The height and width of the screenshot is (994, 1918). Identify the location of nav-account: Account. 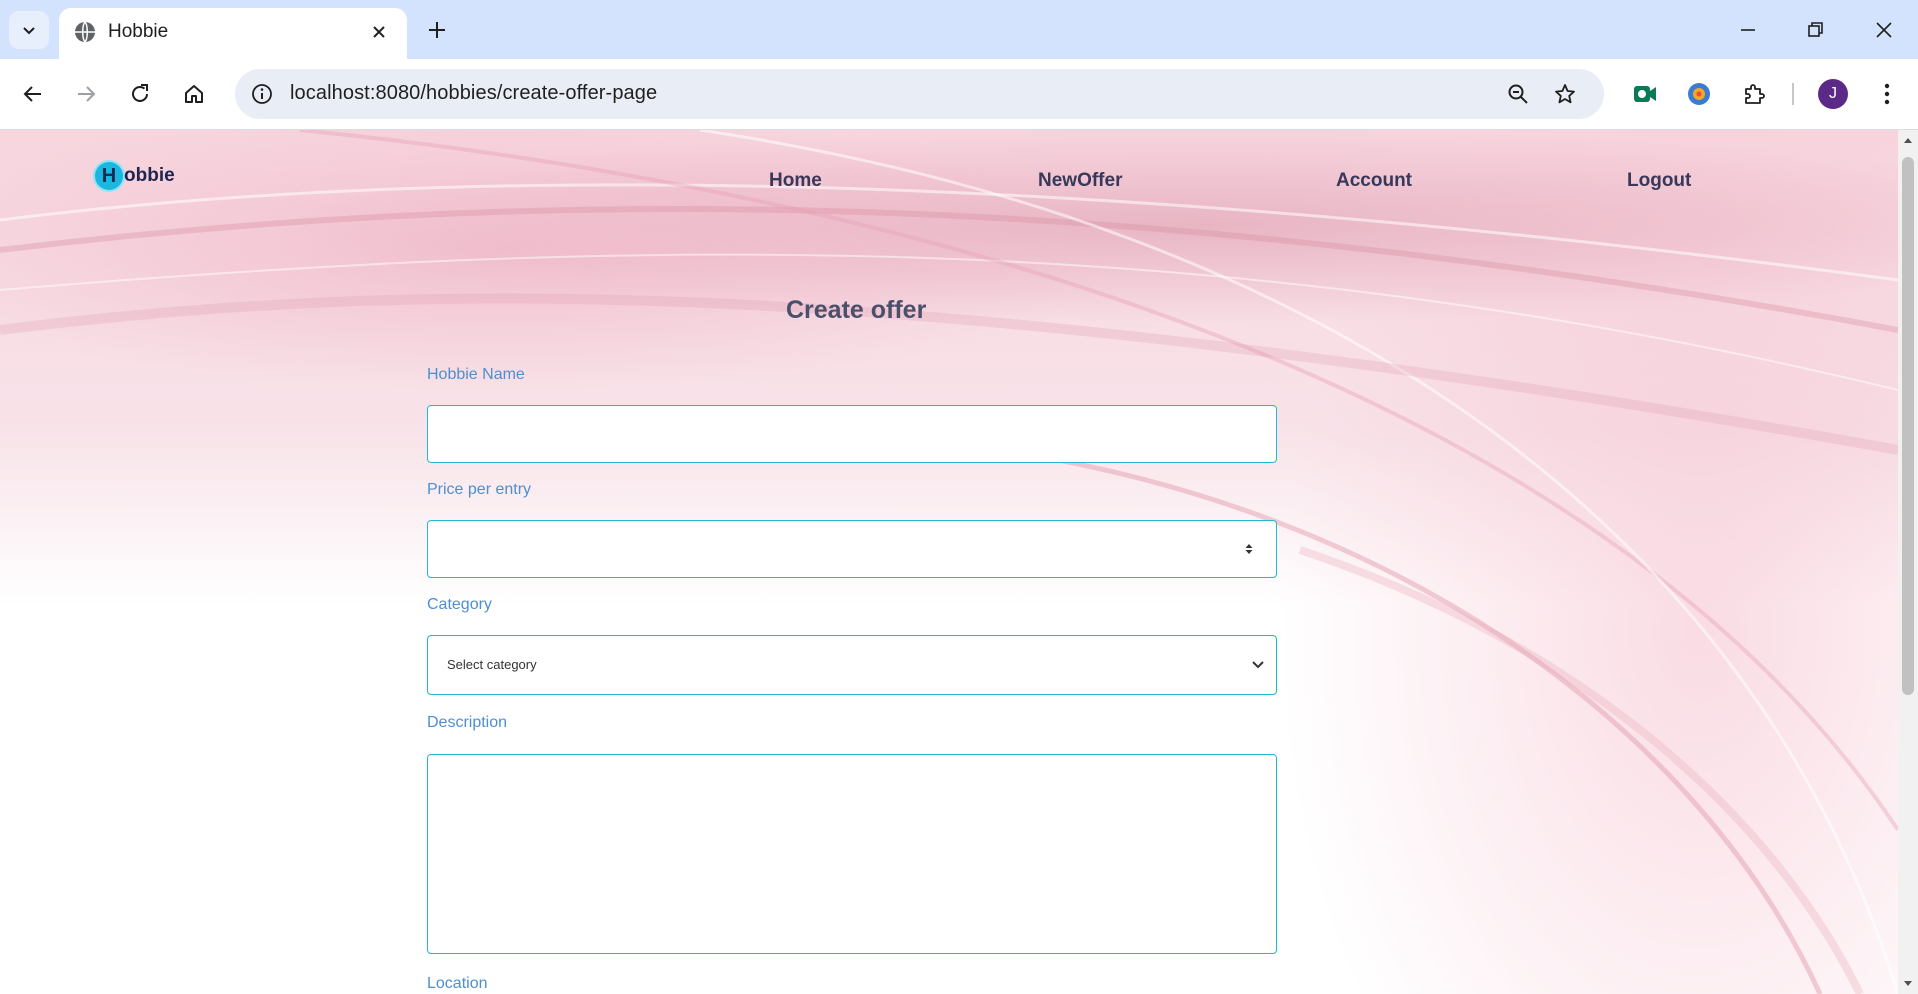
(1374, 181).